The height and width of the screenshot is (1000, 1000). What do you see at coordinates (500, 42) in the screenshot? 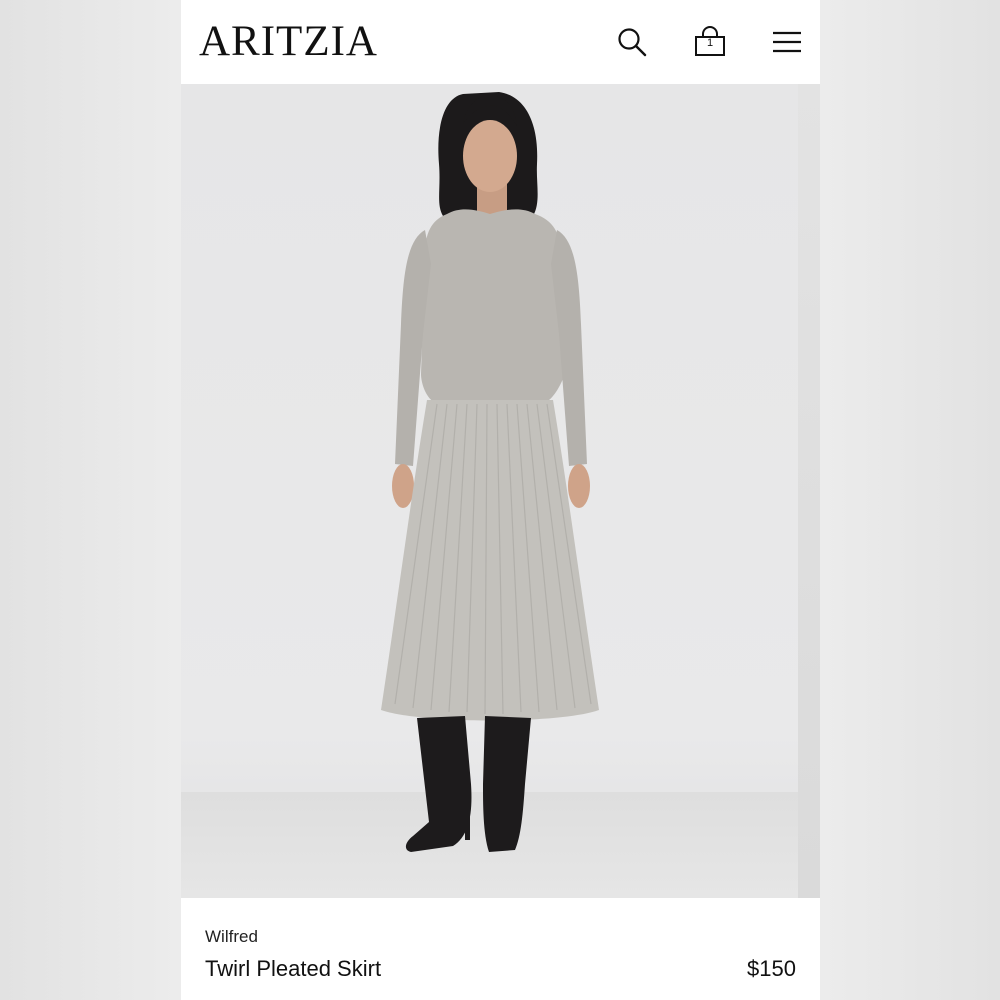
I see `site-header: ARITZIA 1` at bounding box center [500, 42].